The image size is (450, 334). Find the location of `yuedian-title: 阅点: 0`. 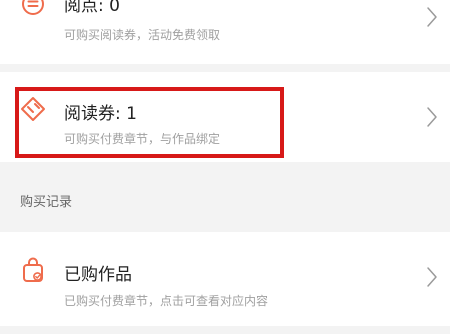

yuedian-title: 阅点: 0 is located at coordinates (92, 8).